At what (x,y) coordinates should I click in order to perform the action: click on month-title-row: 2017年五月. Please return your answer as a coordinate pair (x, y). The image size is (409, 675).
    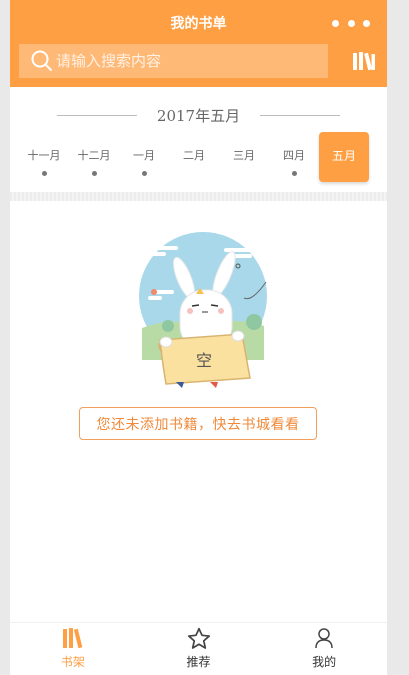
    Looking at the image, I should click on (198, 115).